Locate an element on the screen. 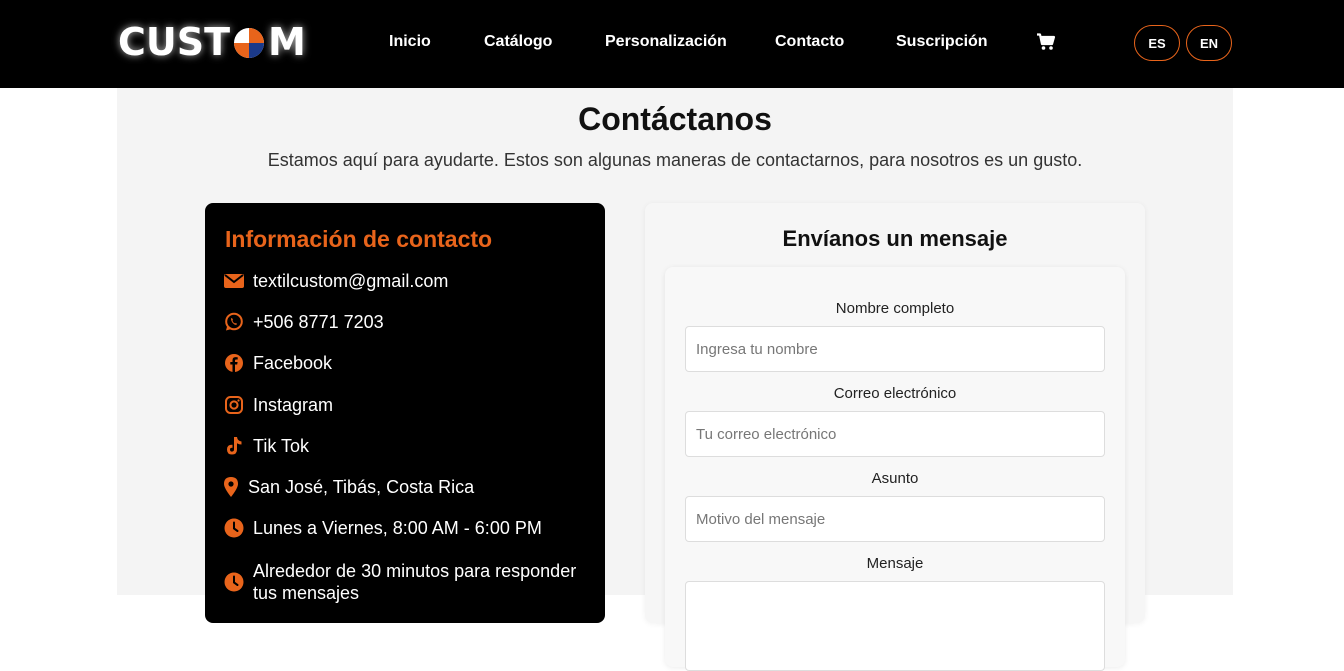 The image size is (1344, 671). contact-phone-text: +506 8771 7203 is located at coordinates (318, 322).